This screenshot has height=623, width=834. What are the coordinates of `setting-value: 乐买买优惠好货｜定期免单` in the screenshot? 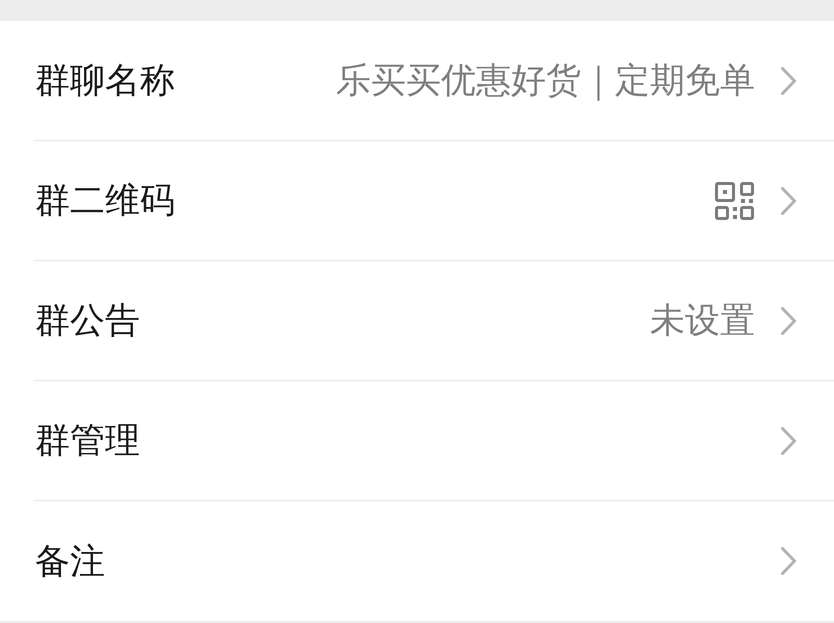 It's located at (545, 81).